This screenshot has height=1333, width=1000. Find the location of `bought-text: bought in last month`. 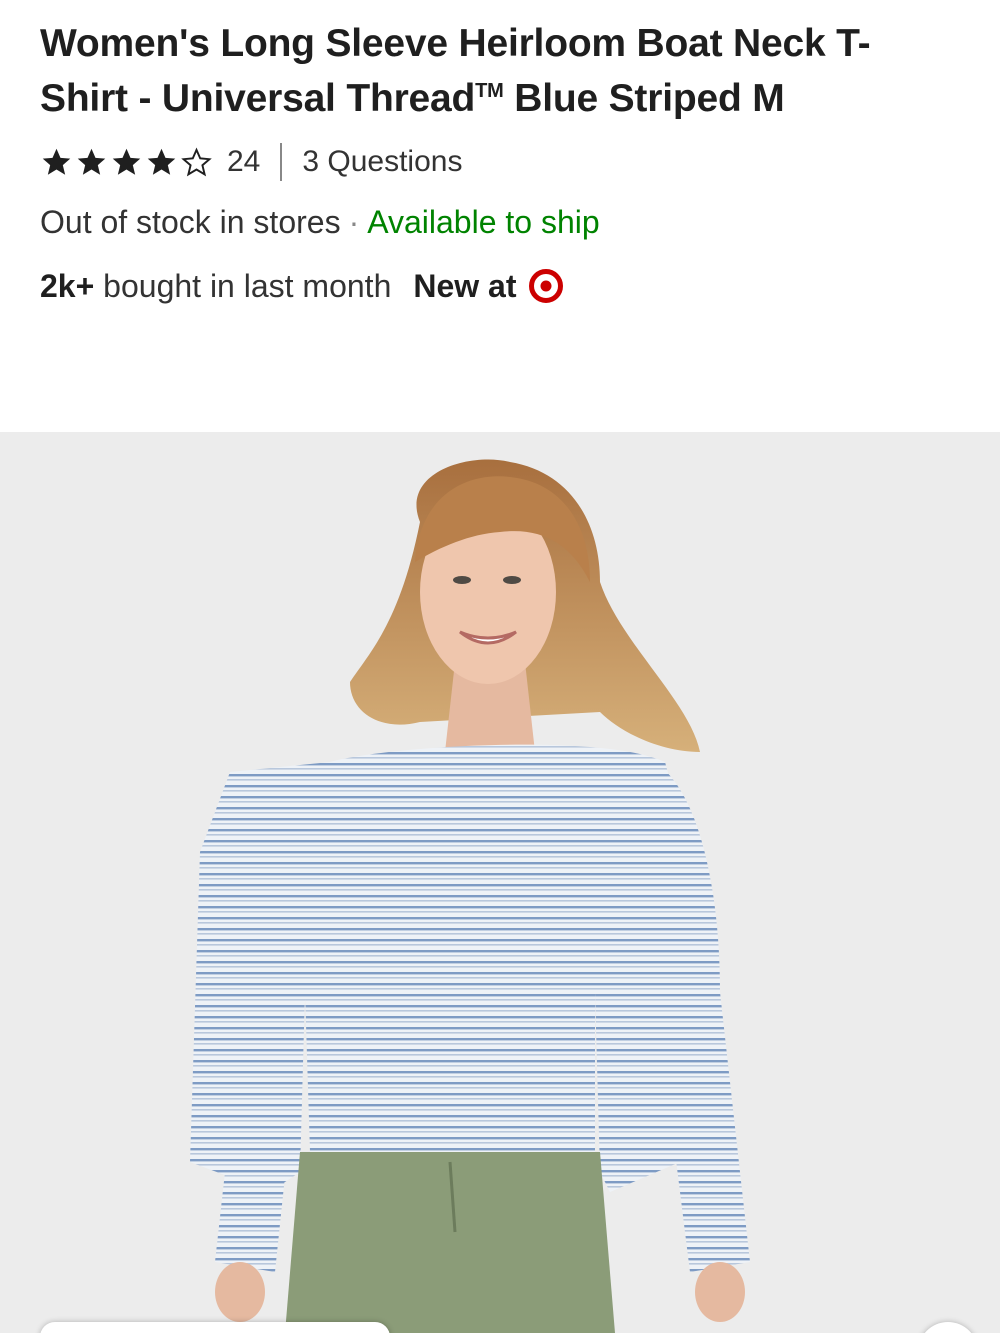

bought-text: bought in last month is located at coordinates (243, 286).